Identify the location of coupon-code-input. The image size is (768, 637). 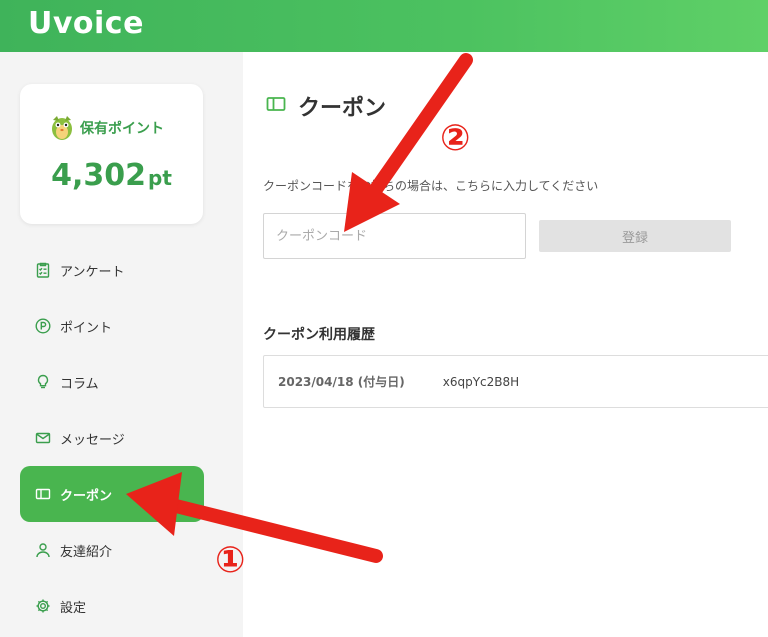
(394, 236).